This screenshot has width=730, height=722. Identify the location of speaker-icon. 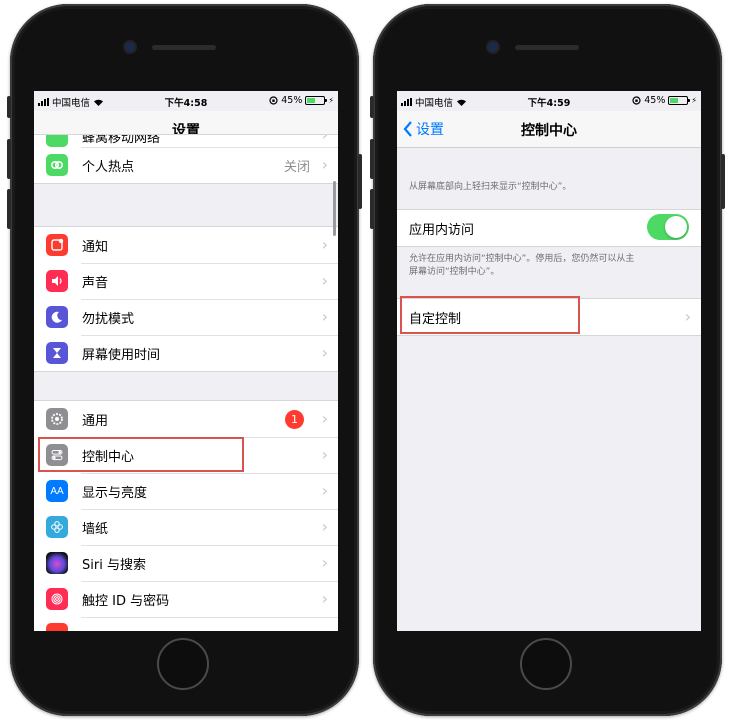
(57, 281).